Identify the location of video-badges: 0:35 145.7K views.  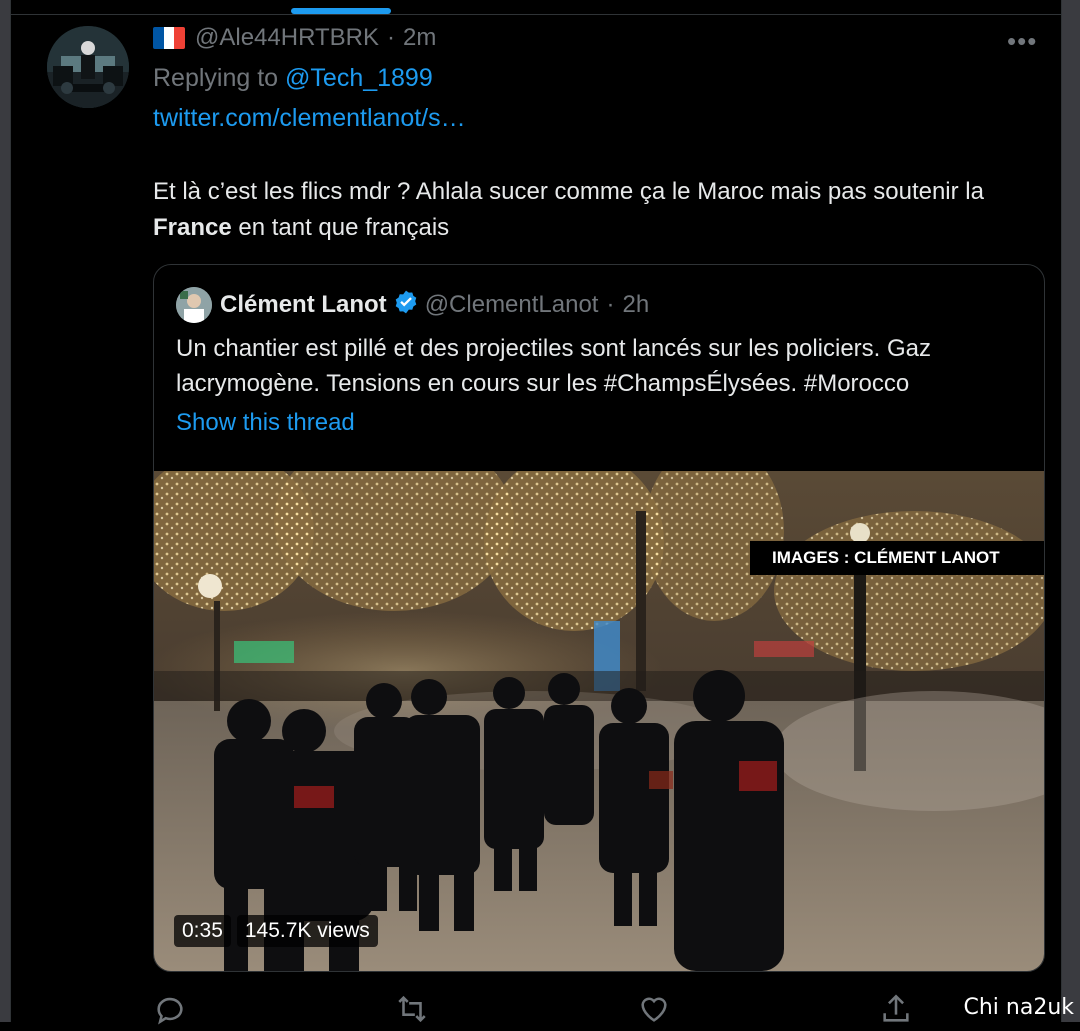
(276, 931).